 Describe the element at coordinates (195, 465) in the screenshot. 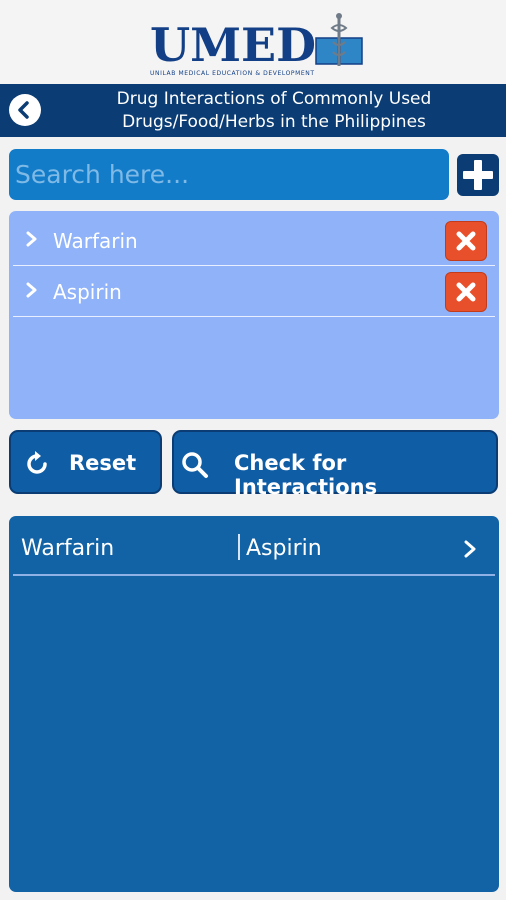

I see `search-icon` at that location.